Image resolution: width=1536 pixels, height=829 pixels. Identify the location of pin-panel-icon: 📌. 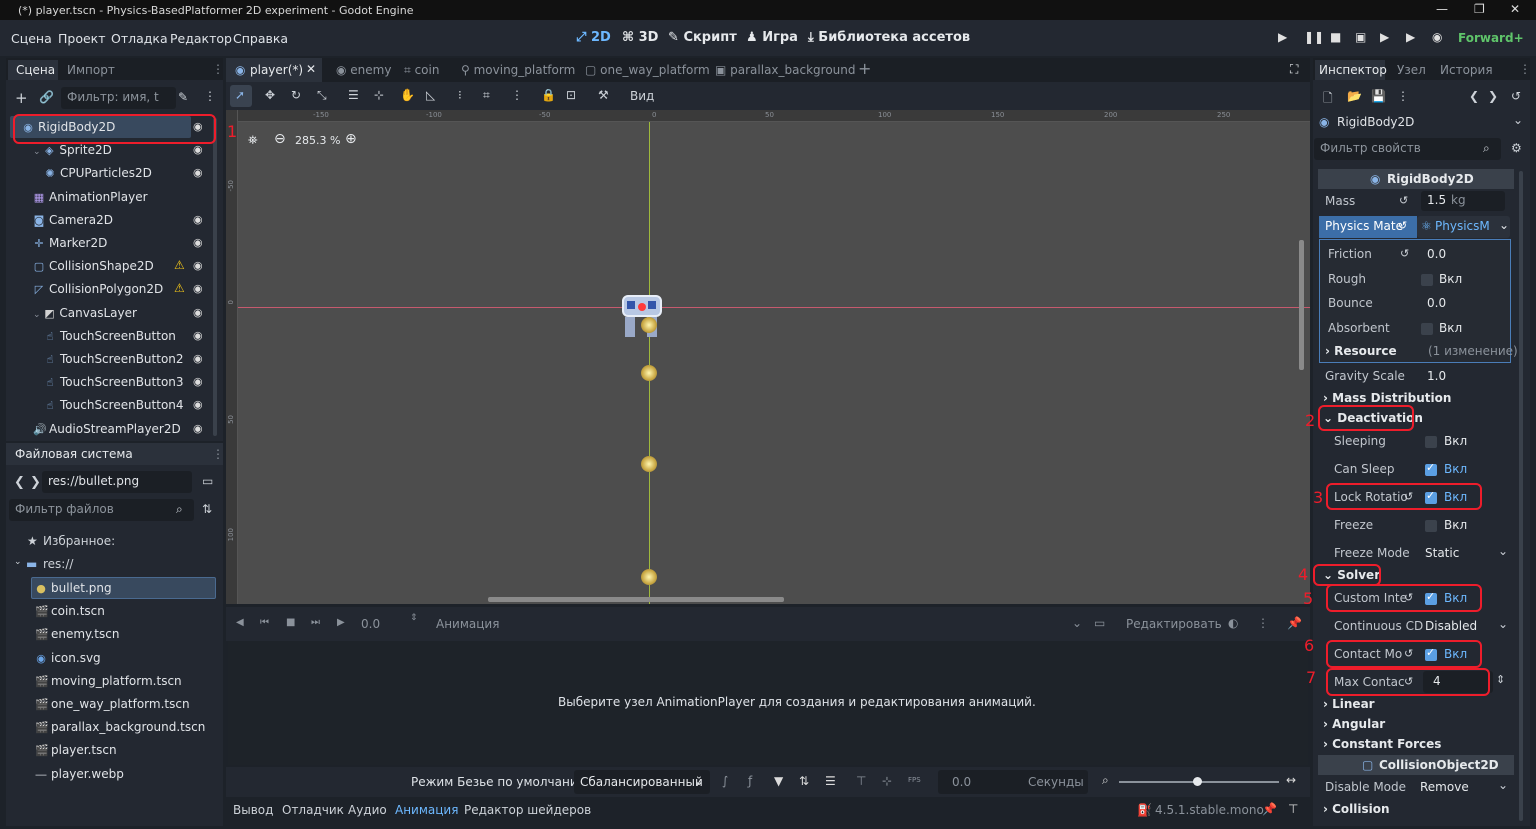
(1269, 809).